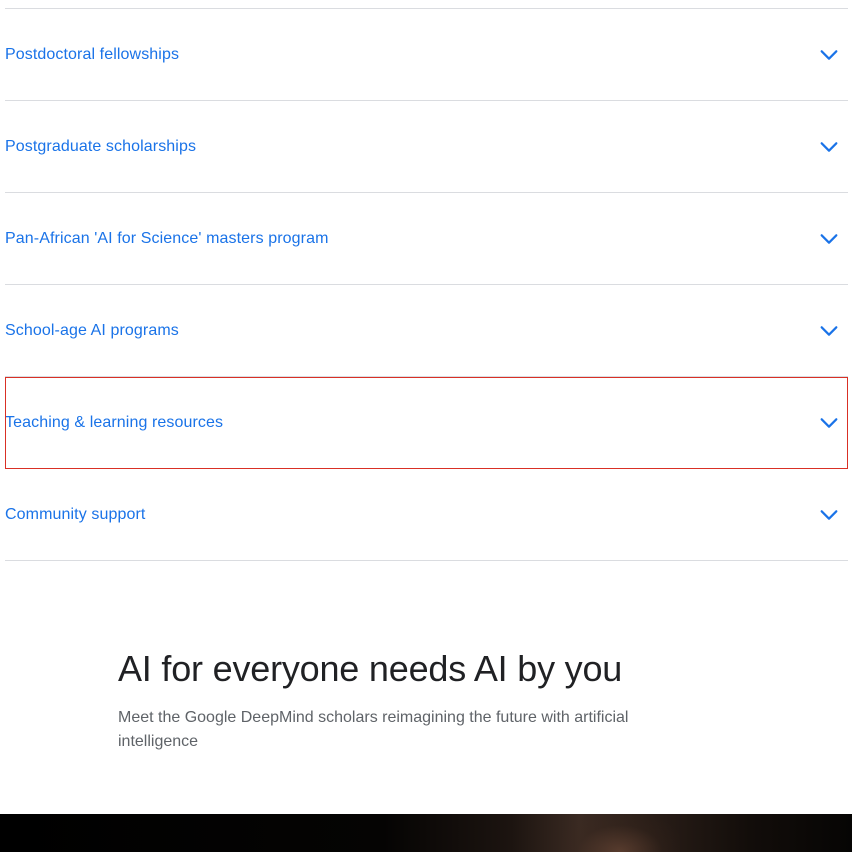  I want to click on accordion-item-teaching-resources: Teaching & learning resources, so click(426, 423).